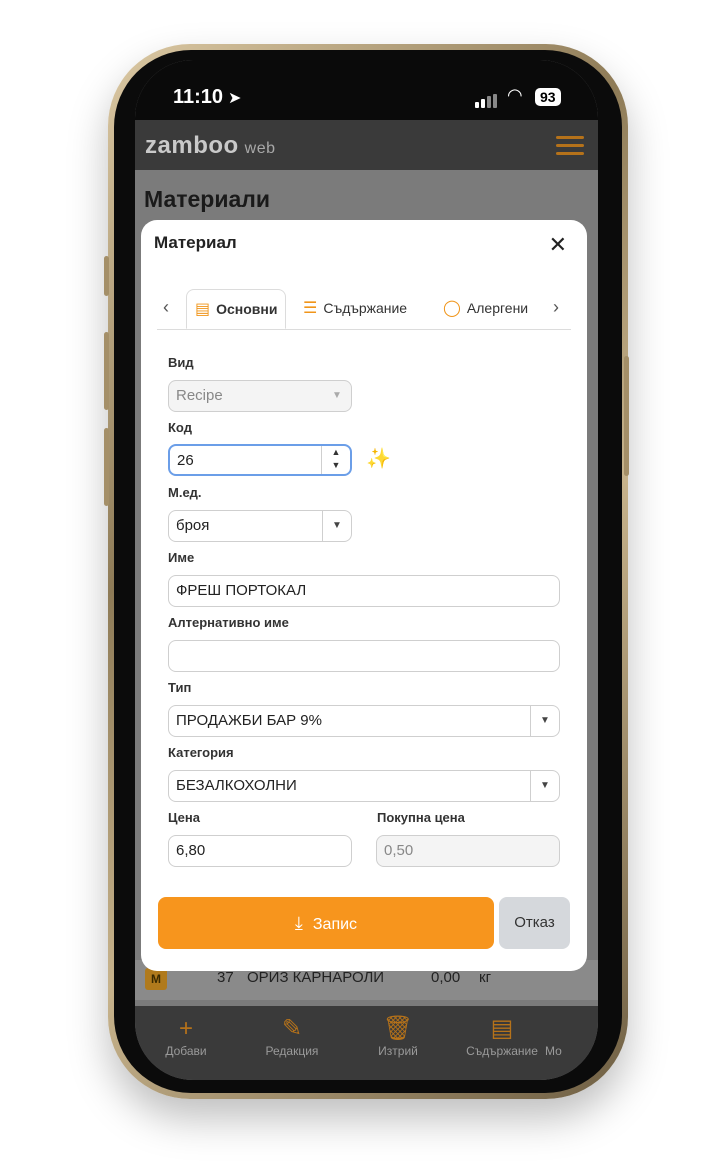 This screenshot has height=1169, width=723. What do you see at coordinates (260, 851) in the screenshot?
I see `price-input: 6,80` at bounding box center [260, 851].